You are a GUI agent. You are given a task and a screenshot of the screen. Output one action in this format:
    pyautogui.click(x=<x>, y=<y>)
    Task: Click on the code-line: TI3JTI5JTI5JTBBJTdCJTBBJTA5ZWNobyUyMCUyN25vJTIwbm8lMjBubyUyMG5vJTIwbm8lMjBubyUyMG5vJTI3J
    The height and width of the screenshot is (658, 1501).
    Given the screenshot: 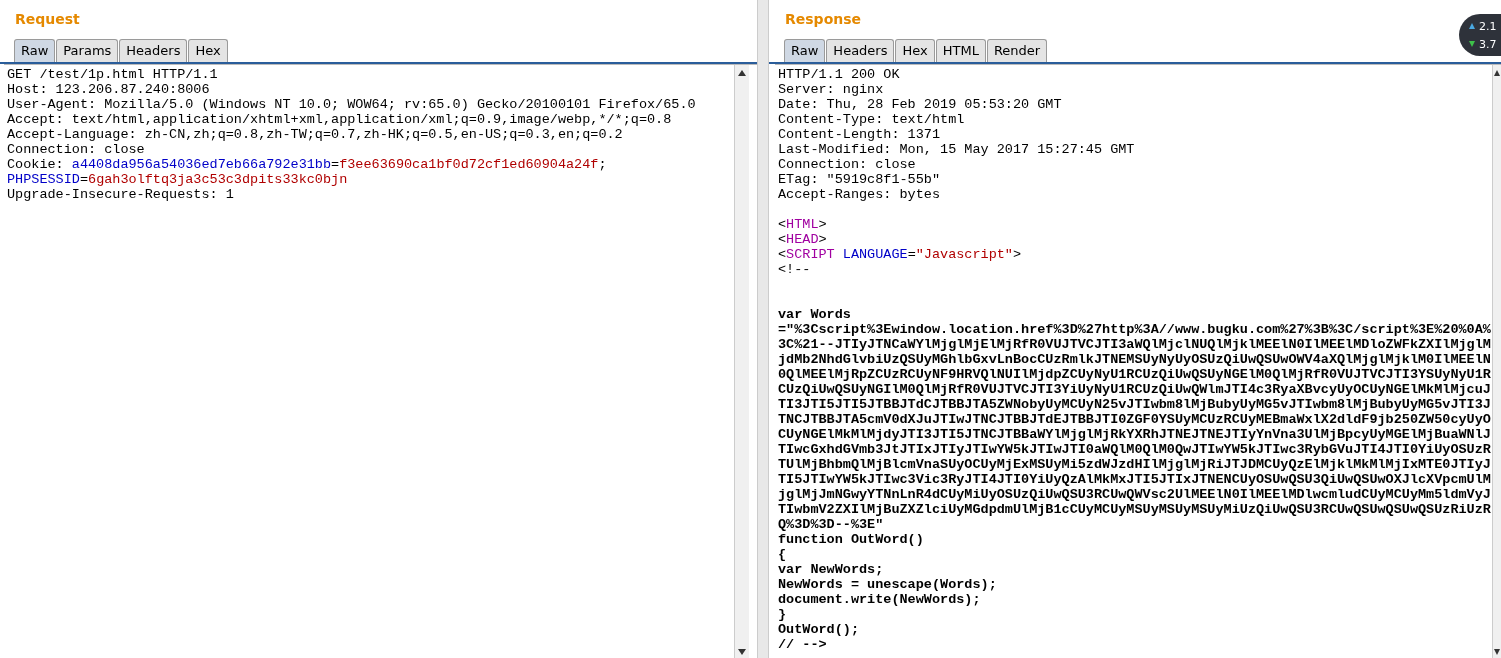 What is the action you would take?
    pyautogui.click(x=1134, y=404)
    